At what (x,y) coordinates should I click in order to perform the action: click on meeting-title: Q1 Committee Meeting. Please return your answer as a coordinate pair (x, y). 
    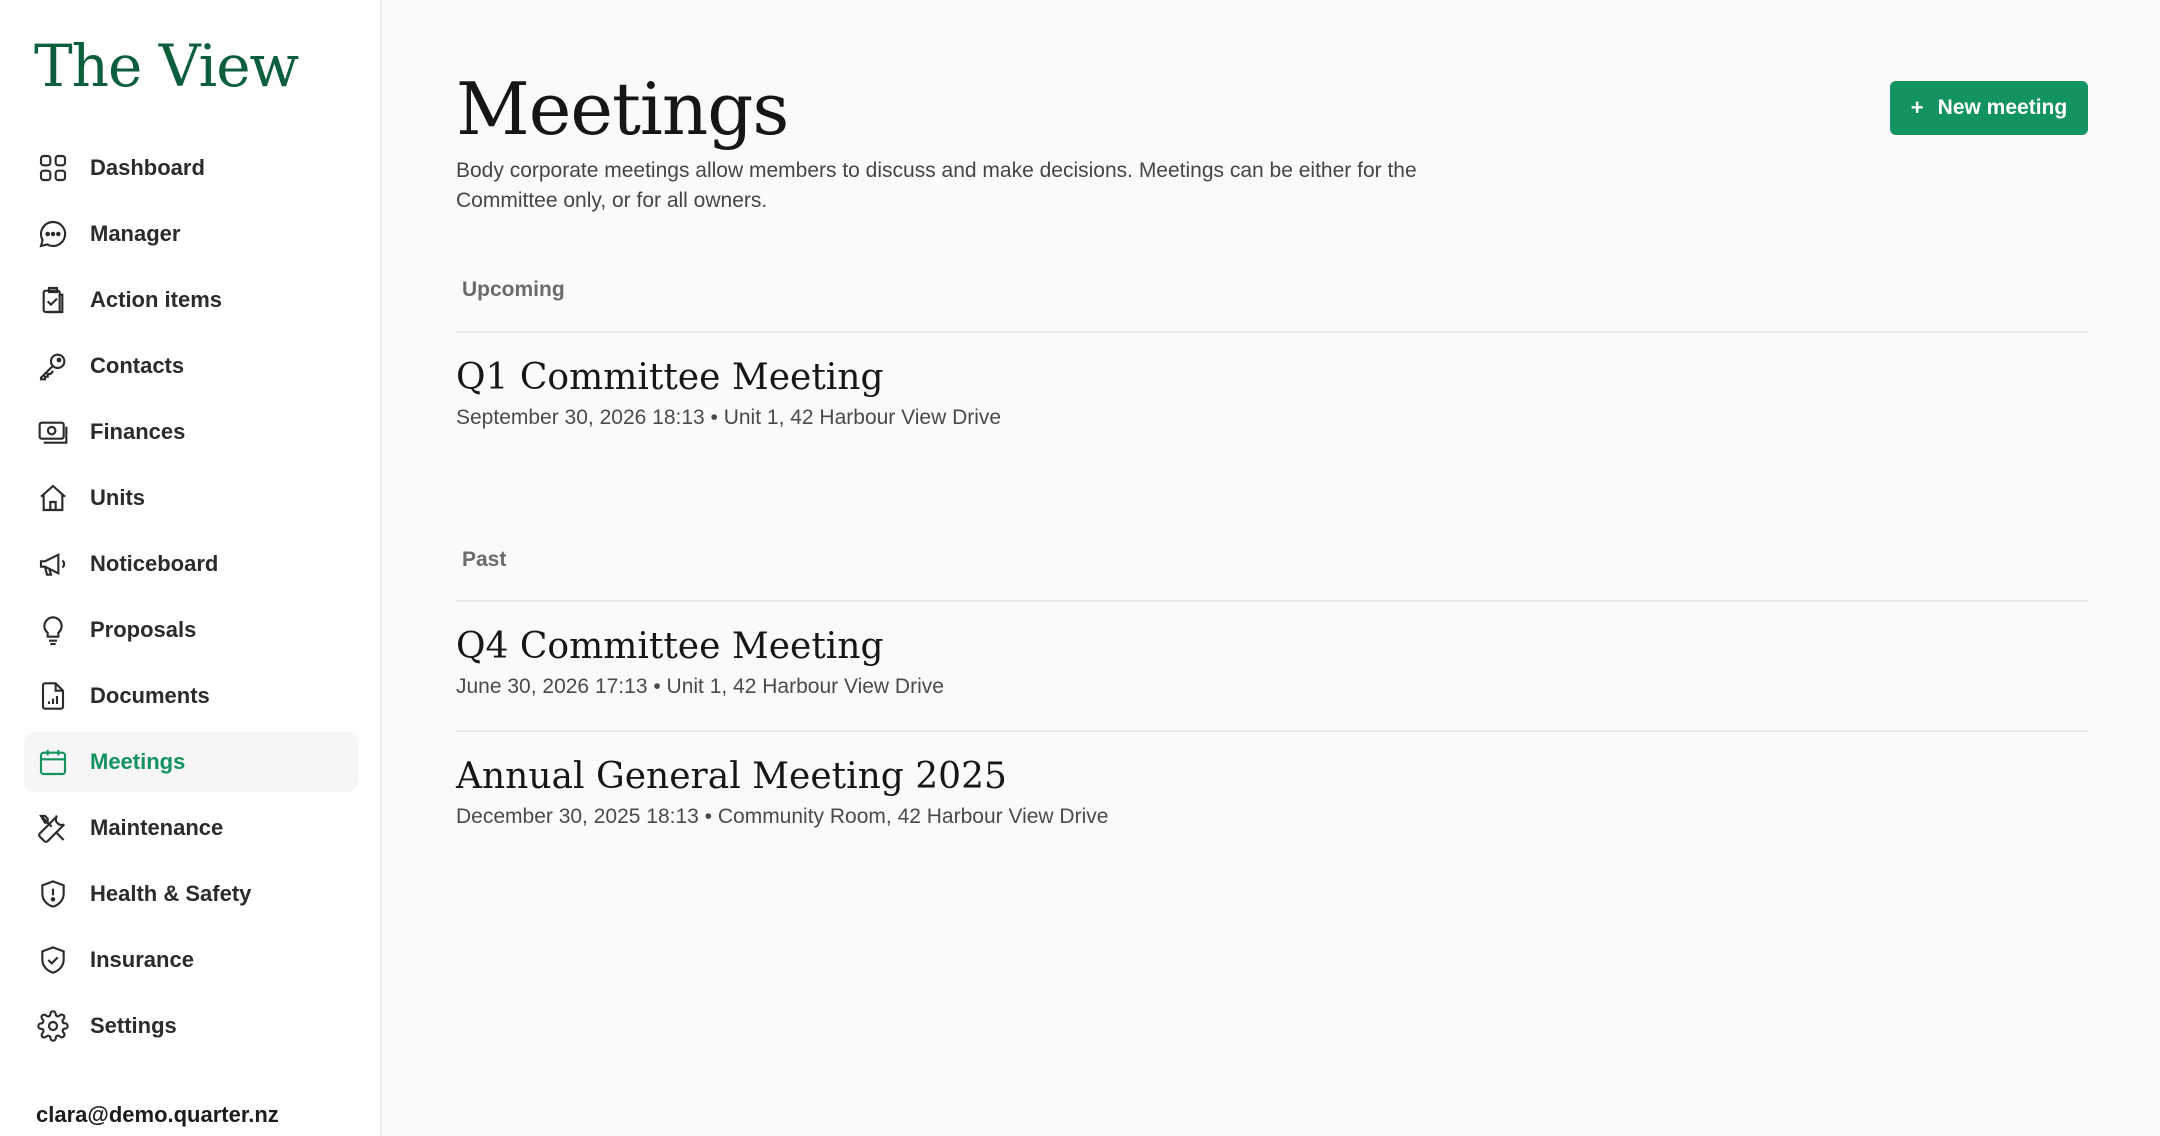
    Looking at the image, I should click on (670, 377).